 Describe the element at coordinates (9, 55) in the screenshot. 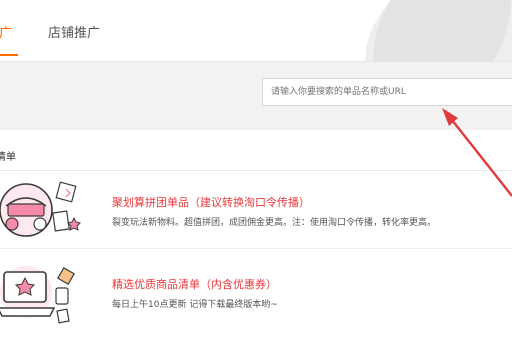

I see `active-tab-indicator` at that location.